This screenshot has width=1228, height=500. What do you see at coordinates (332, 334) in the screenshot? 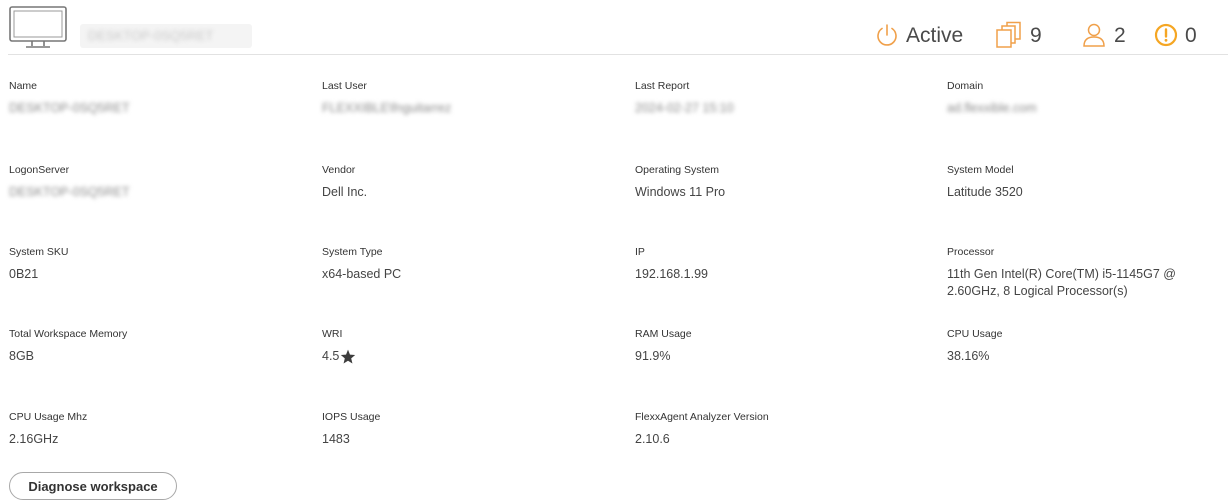
I see `field-label: WRI` at bounding box center [332, 334].